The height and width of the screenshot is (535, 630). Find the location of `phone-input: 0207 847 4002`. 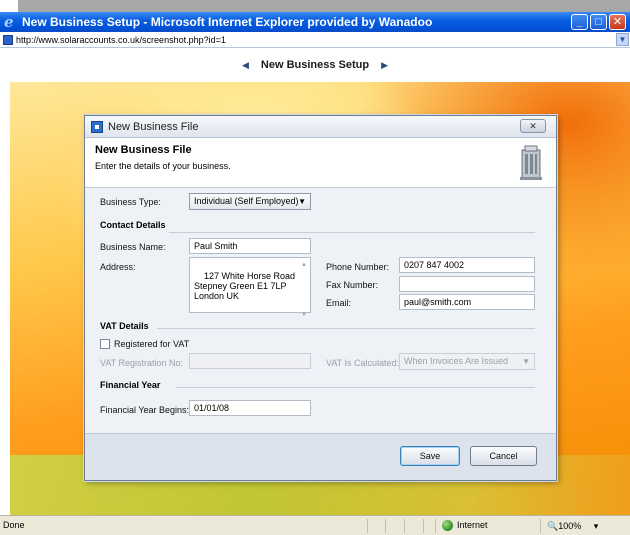

phone-input: 0207 847 4002 is located at coordinates (467, 265).